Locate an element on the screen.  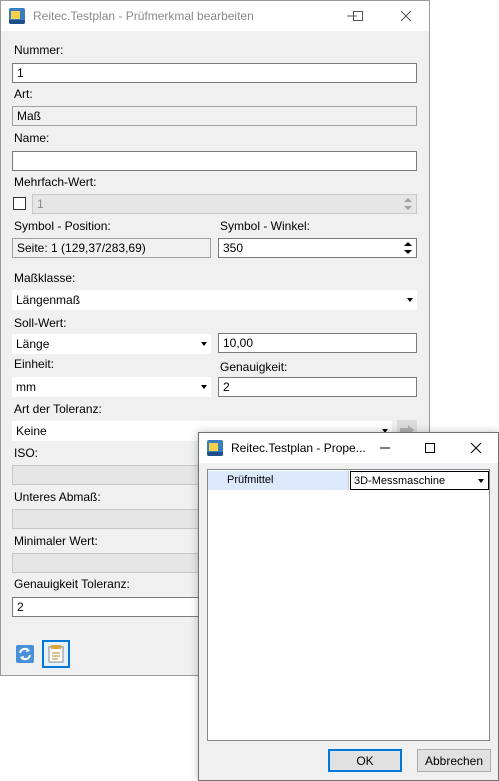
genauigkeit-tol-label: Genauigkeit Toleranz: is located at coordinates (72, 584).